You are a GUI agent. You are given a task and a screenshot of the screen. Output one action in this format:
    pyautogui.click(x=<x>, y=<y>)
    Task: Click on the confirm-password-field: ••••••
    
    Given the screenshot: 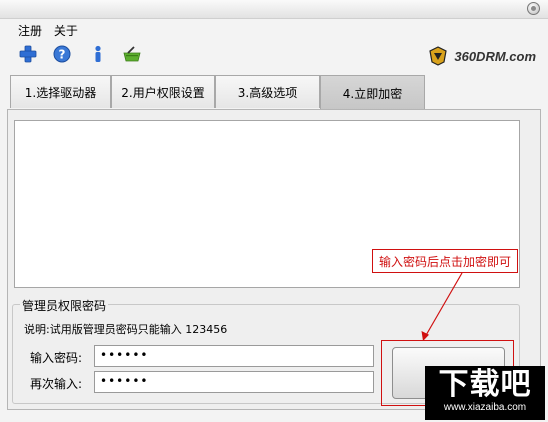 What is the action you would take?
    pyautogui.click(x=234, y=382)
    